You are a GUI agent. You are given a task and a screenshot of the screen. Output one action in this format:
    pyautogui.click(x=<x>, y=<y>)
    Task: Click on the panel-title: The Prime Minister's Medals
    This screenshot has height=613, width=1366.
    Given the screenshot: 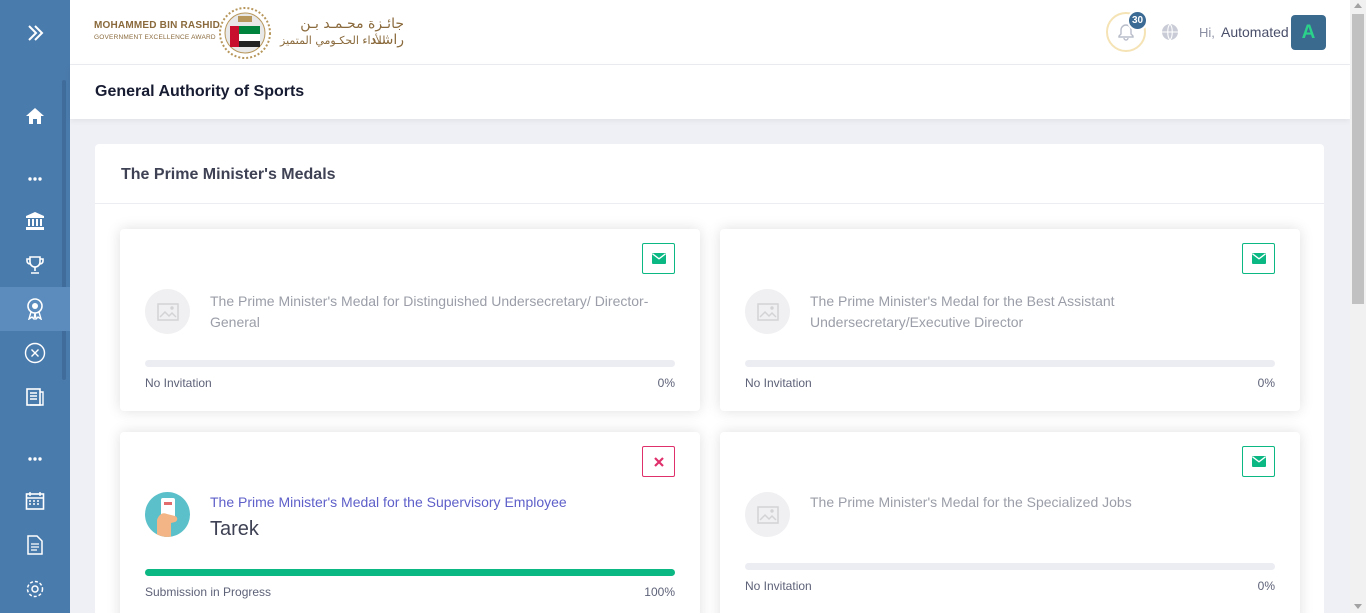 What is the action you would take?
    pyautogui.click(x=228, y=174)
    